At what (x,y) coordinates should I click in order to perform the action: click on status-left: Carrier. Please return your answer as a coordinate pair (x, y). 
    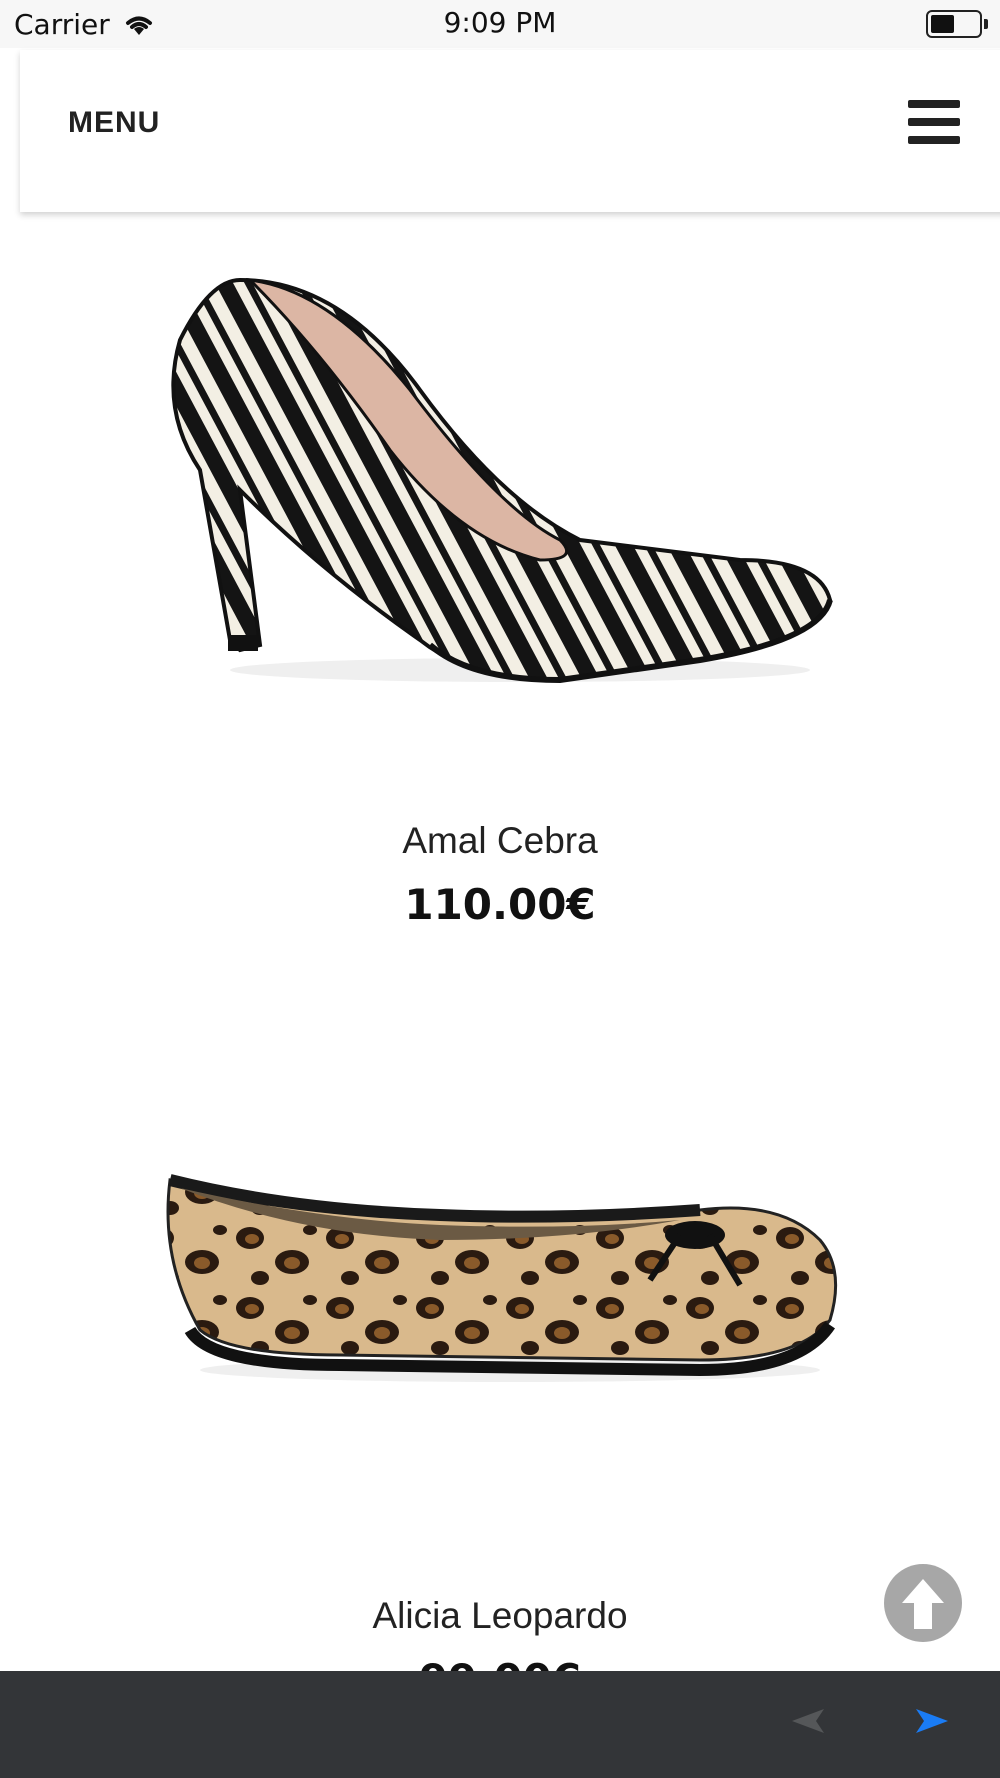
    Looking at the image, I should click on (78, 24).